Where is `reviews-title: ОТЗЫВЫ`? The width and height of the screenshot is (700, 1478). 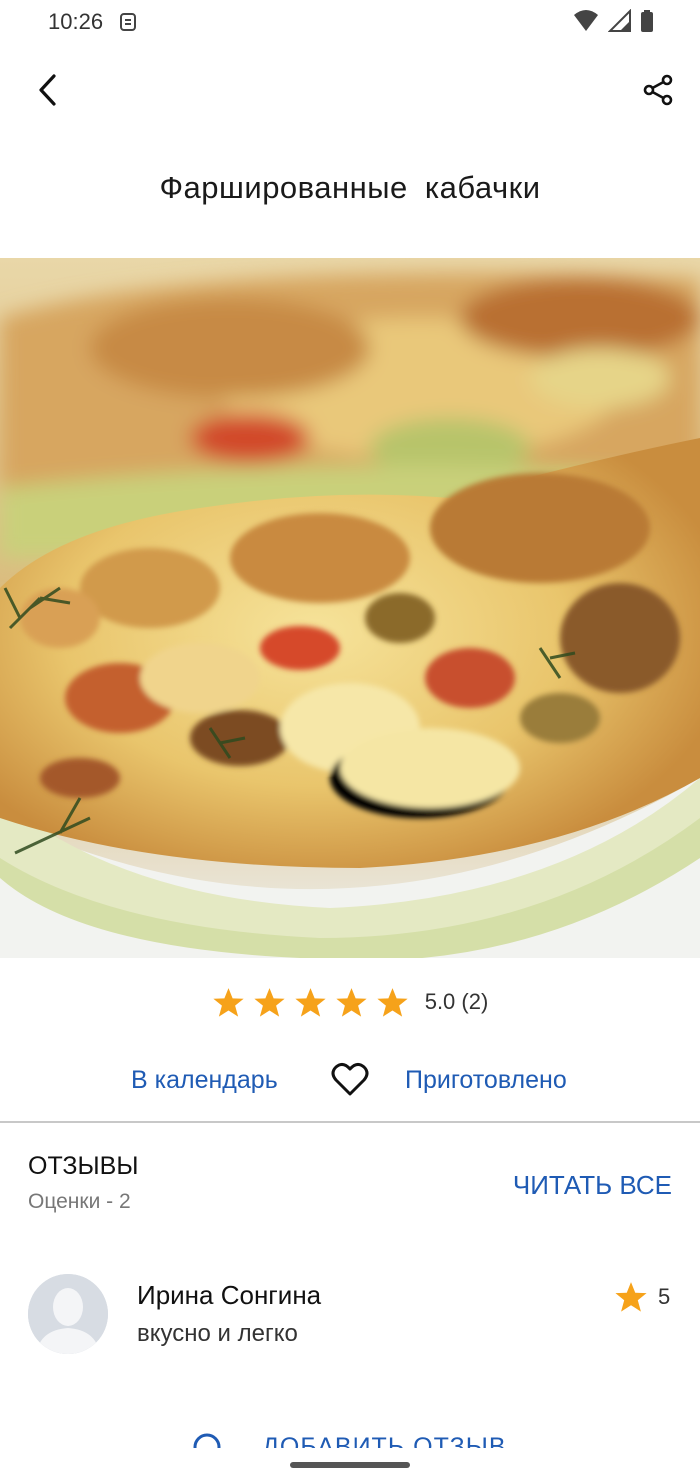 reviews-title: ОТЗЫВЫ is located at coordinates (83, 1166).